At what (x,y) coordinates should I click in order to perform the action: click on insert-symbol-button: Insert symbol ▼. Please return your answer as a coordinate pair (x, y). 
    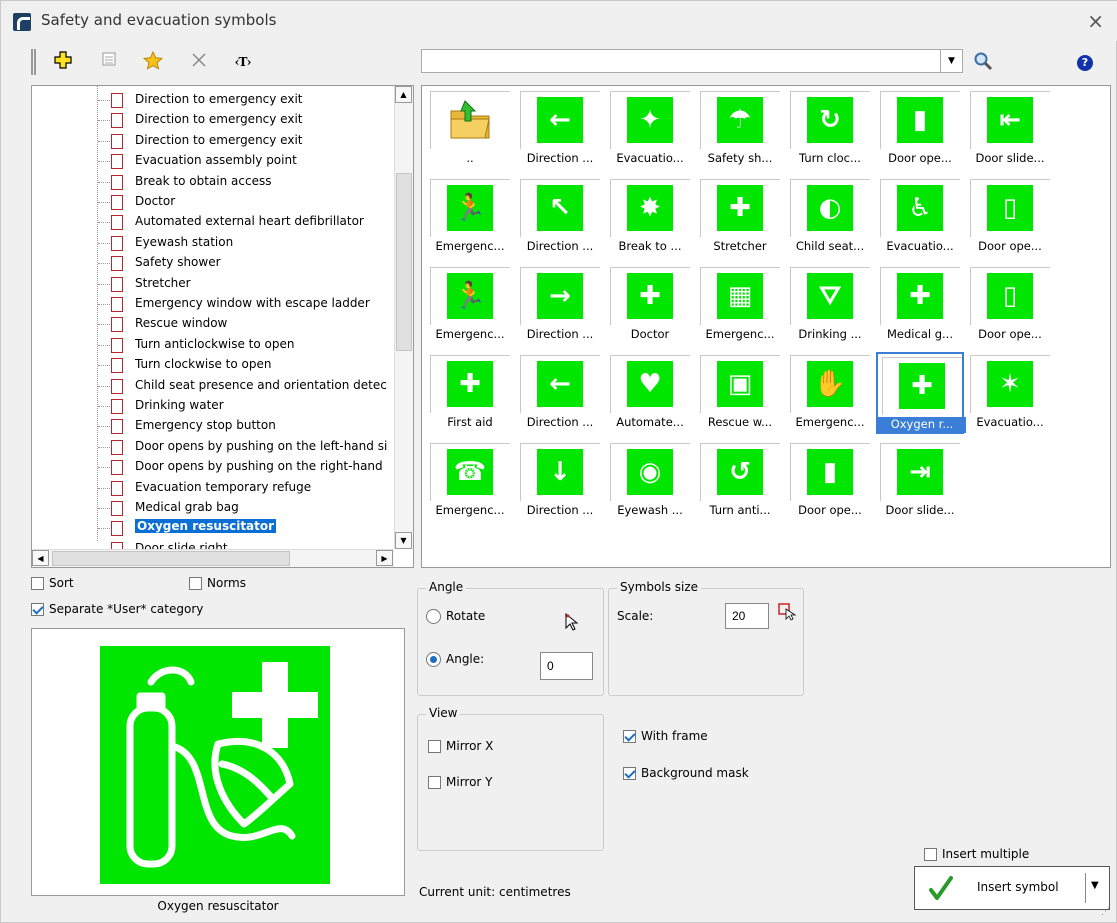
    Looking at the image, I should click on (1012, 888).